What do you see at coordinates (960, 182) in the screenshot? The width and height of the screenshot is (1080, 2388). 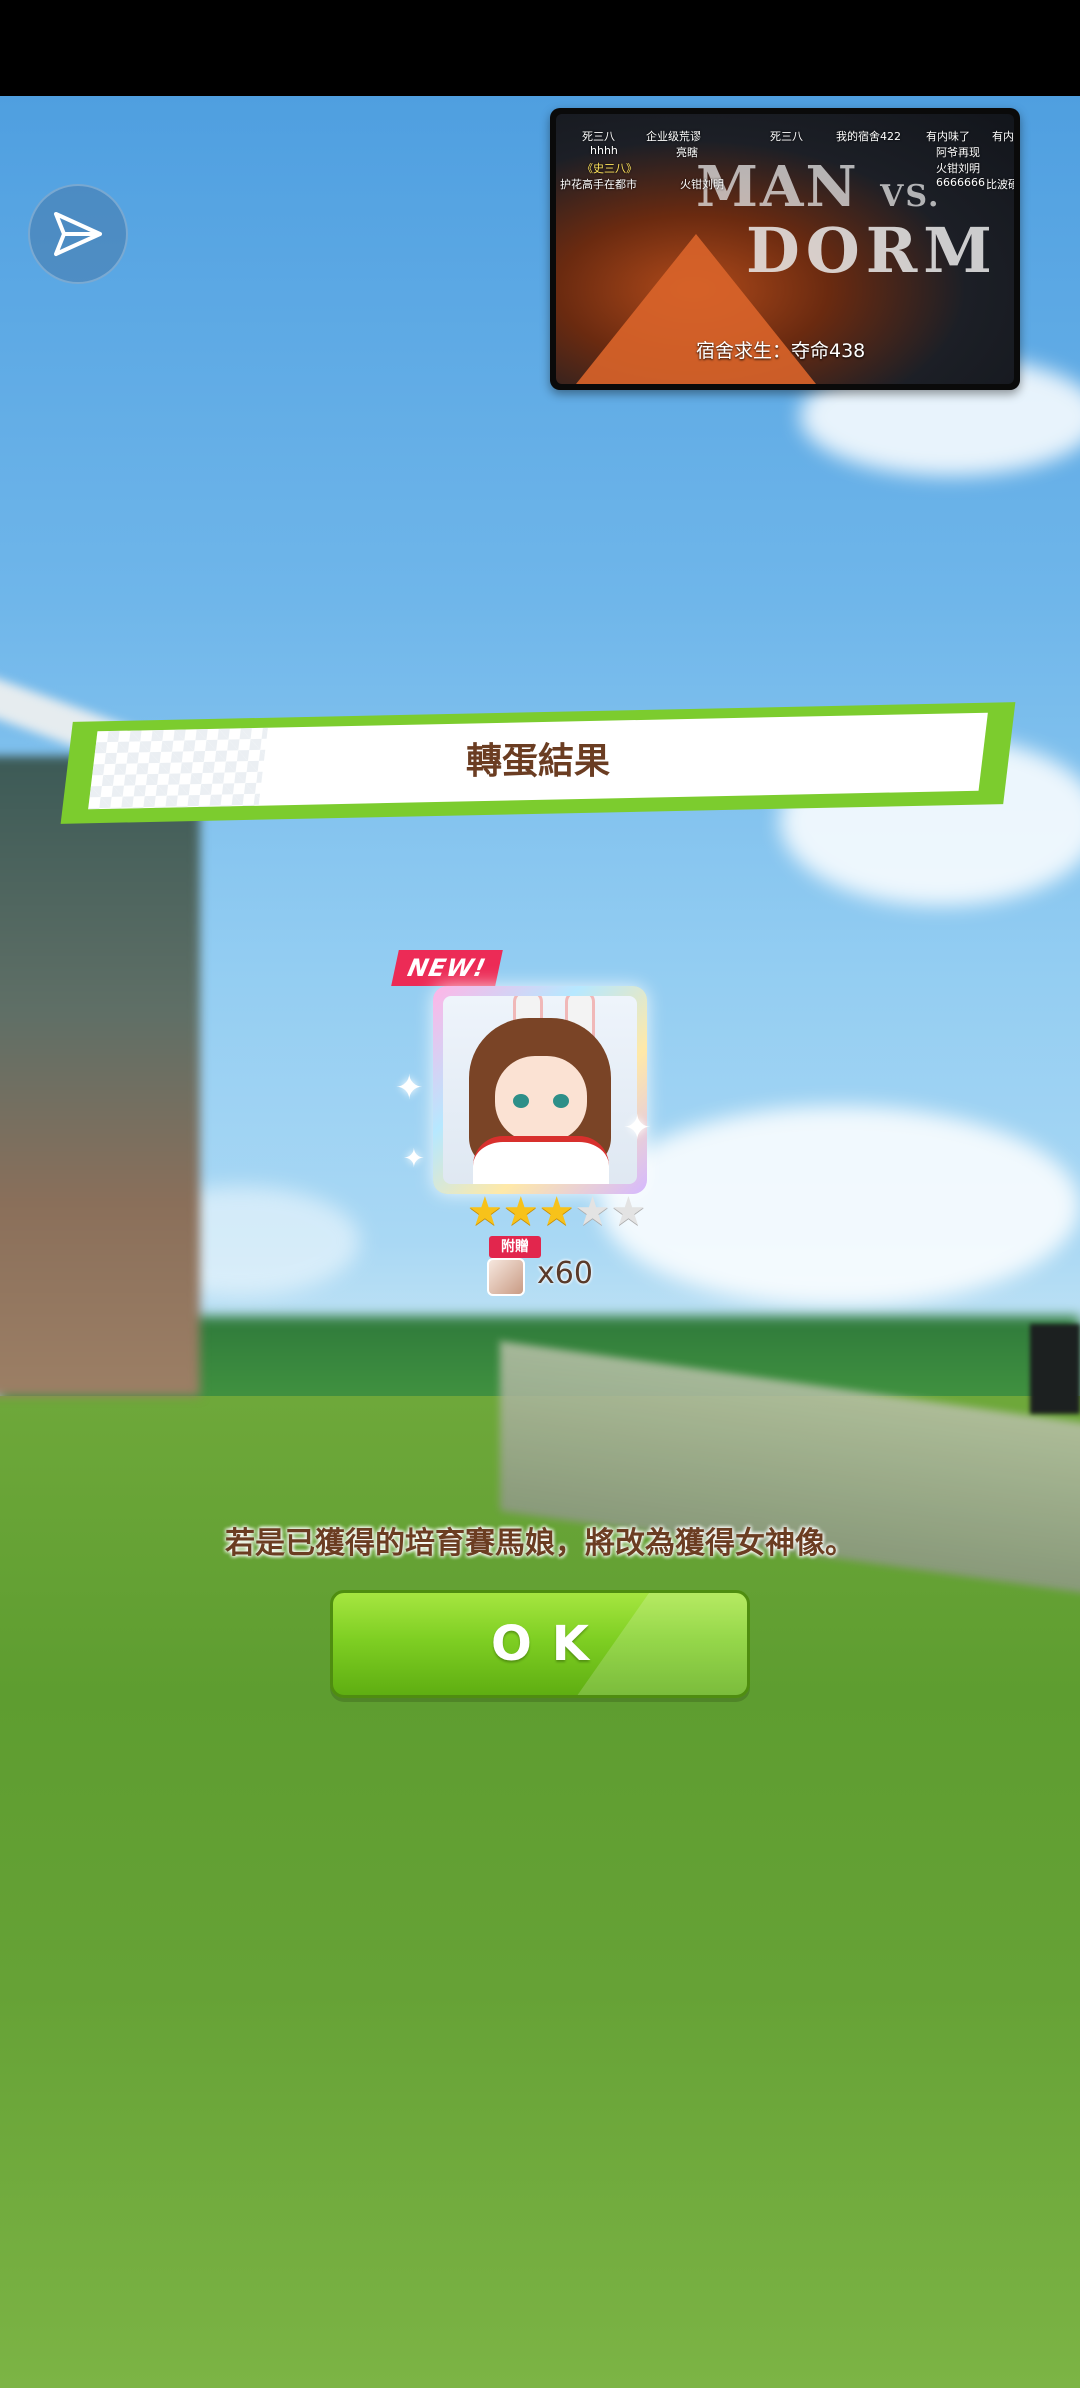 I see `danmaku-comment: 6666666` at bounding box center [960, 182].